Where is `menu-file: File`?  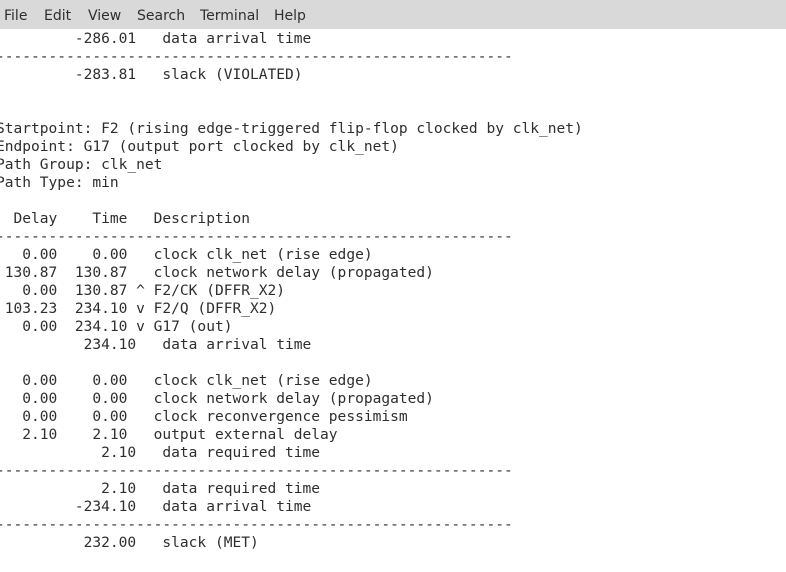
menu-file: File is located at coordinates (15, 14).